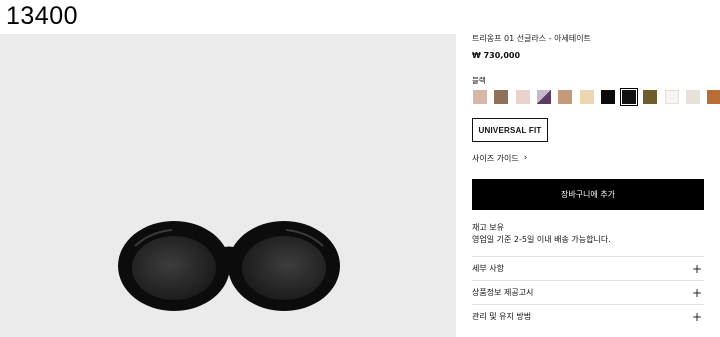 This screenshot has width=720, height=337. Describe the element at coordinates (565, 97) in the screenshot. I see `color-swatch-tan` at that location.